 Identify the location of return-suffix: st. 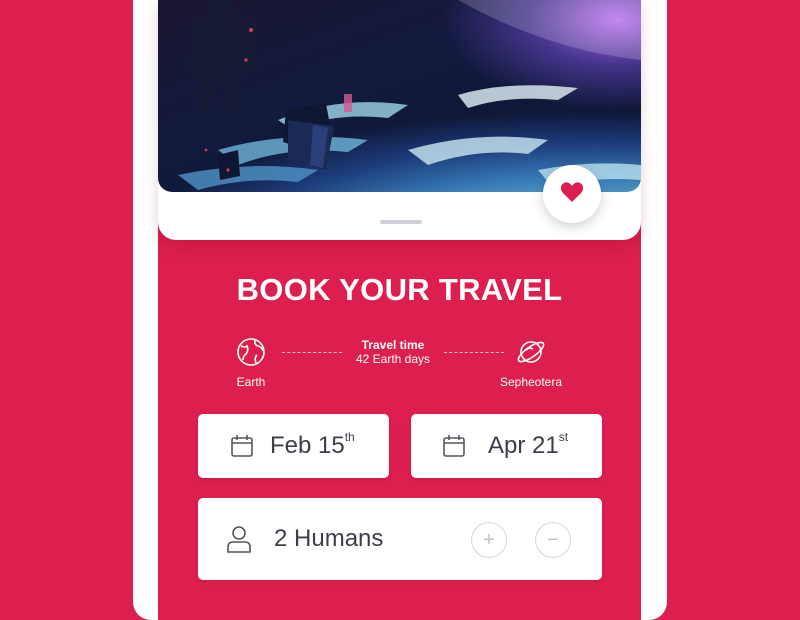
(563, 437).